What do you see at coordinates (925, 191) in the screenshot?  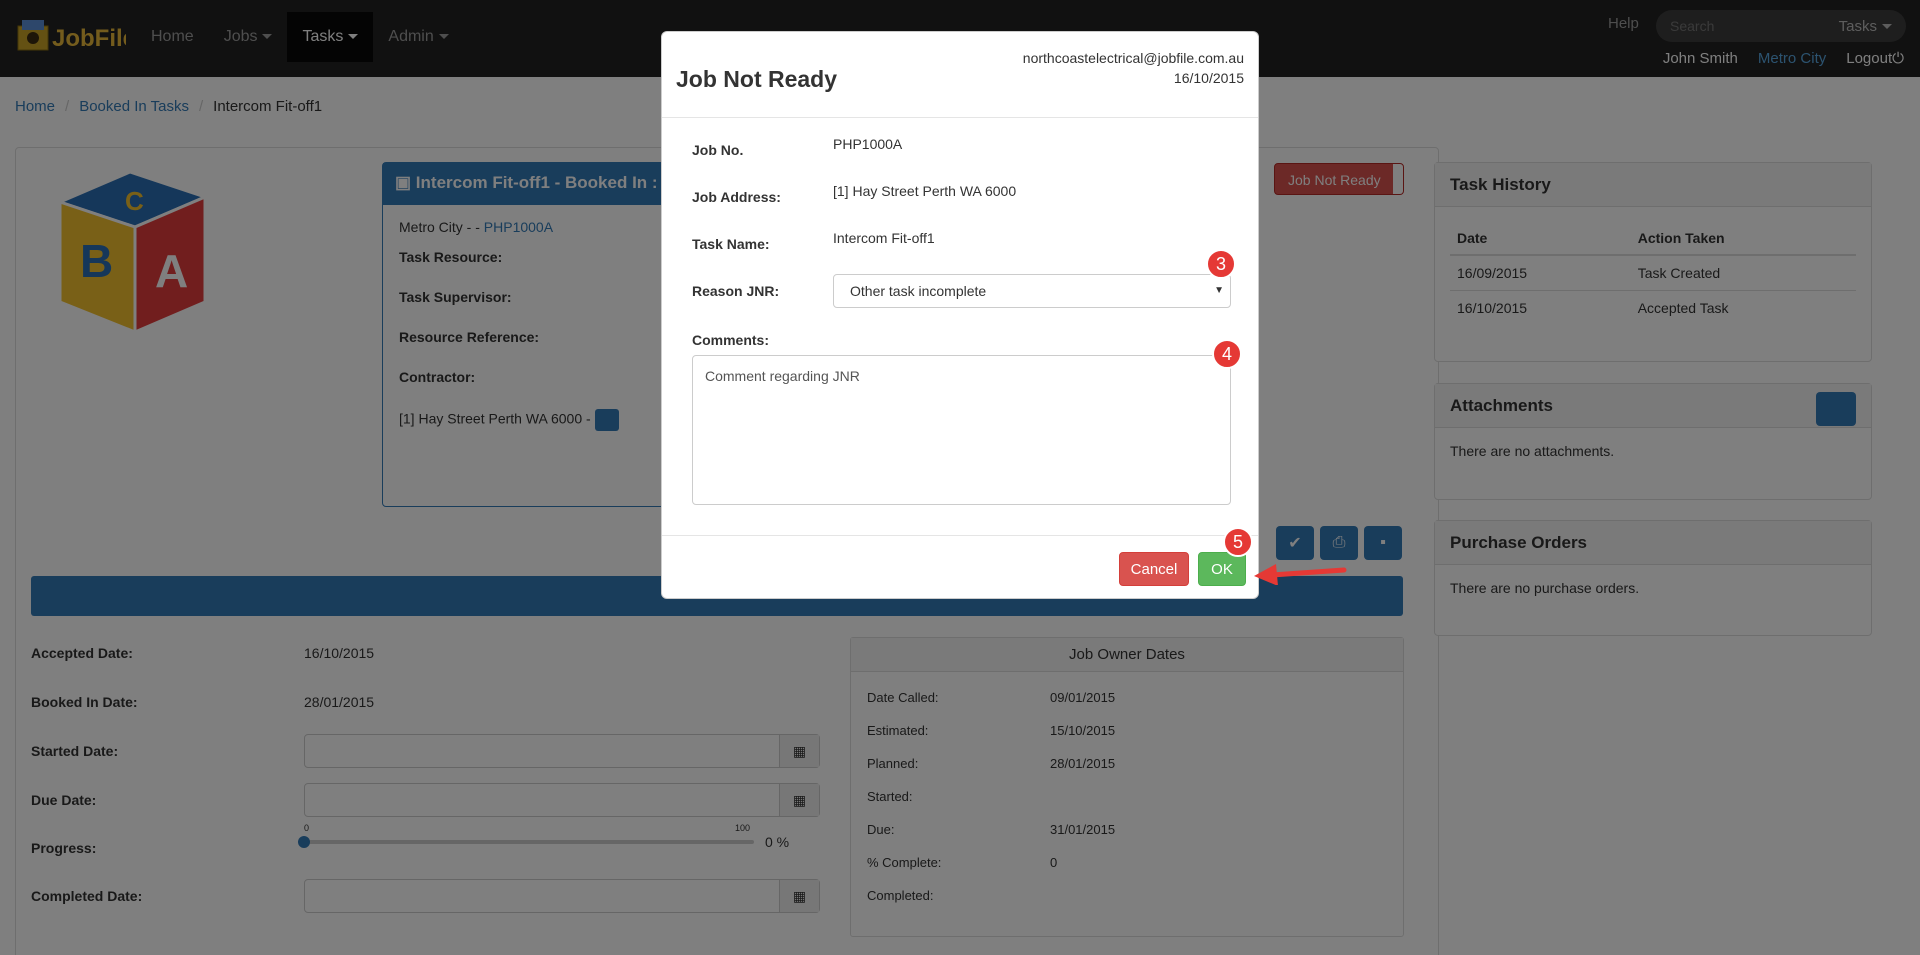 I see `job-address-value: [1] Hay Street Perth WA 6000` at bounding box center [925, 191].